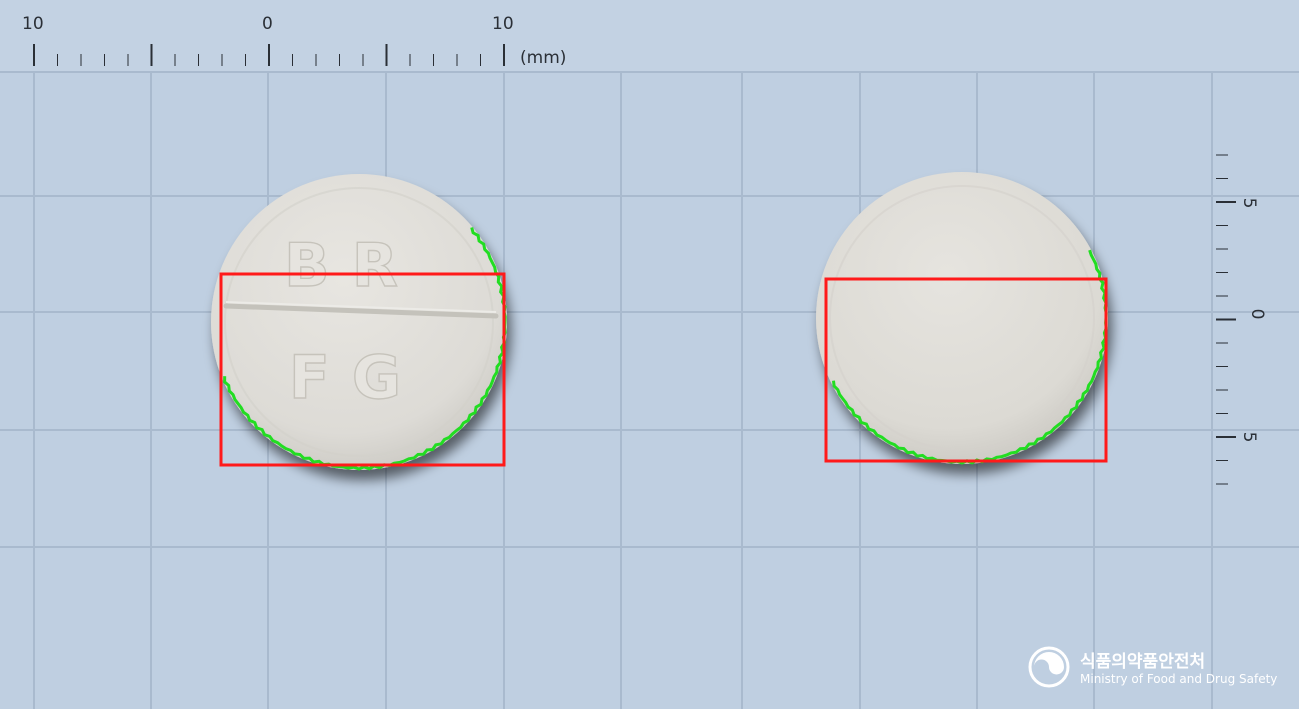 Image resolution: width=1299 pixels, height=709 pixels. Describe the element at coordinates (1257, 314) in the screenshot. I see `right-ruler-label-zero: 0` at that location.